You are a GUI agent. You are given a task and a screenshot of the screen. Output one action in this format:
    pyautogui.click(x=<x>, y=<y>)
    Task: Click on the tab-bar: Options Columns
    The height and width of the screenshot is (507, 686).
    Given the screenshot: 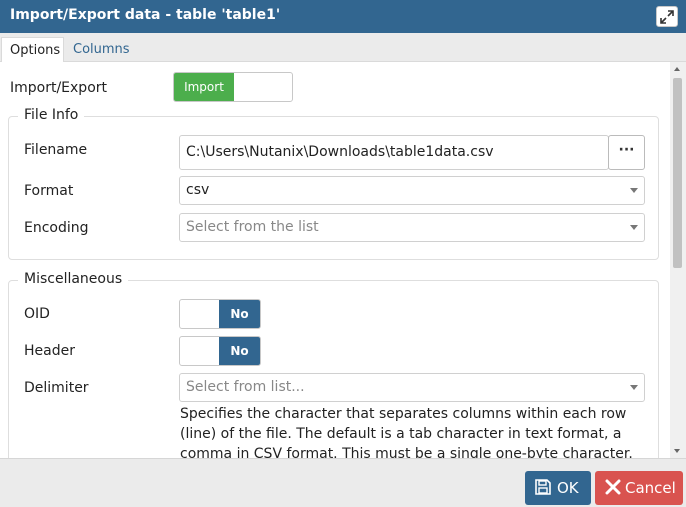 What is the action you would take?
    pyautogui.click(x=343, y=47)
    